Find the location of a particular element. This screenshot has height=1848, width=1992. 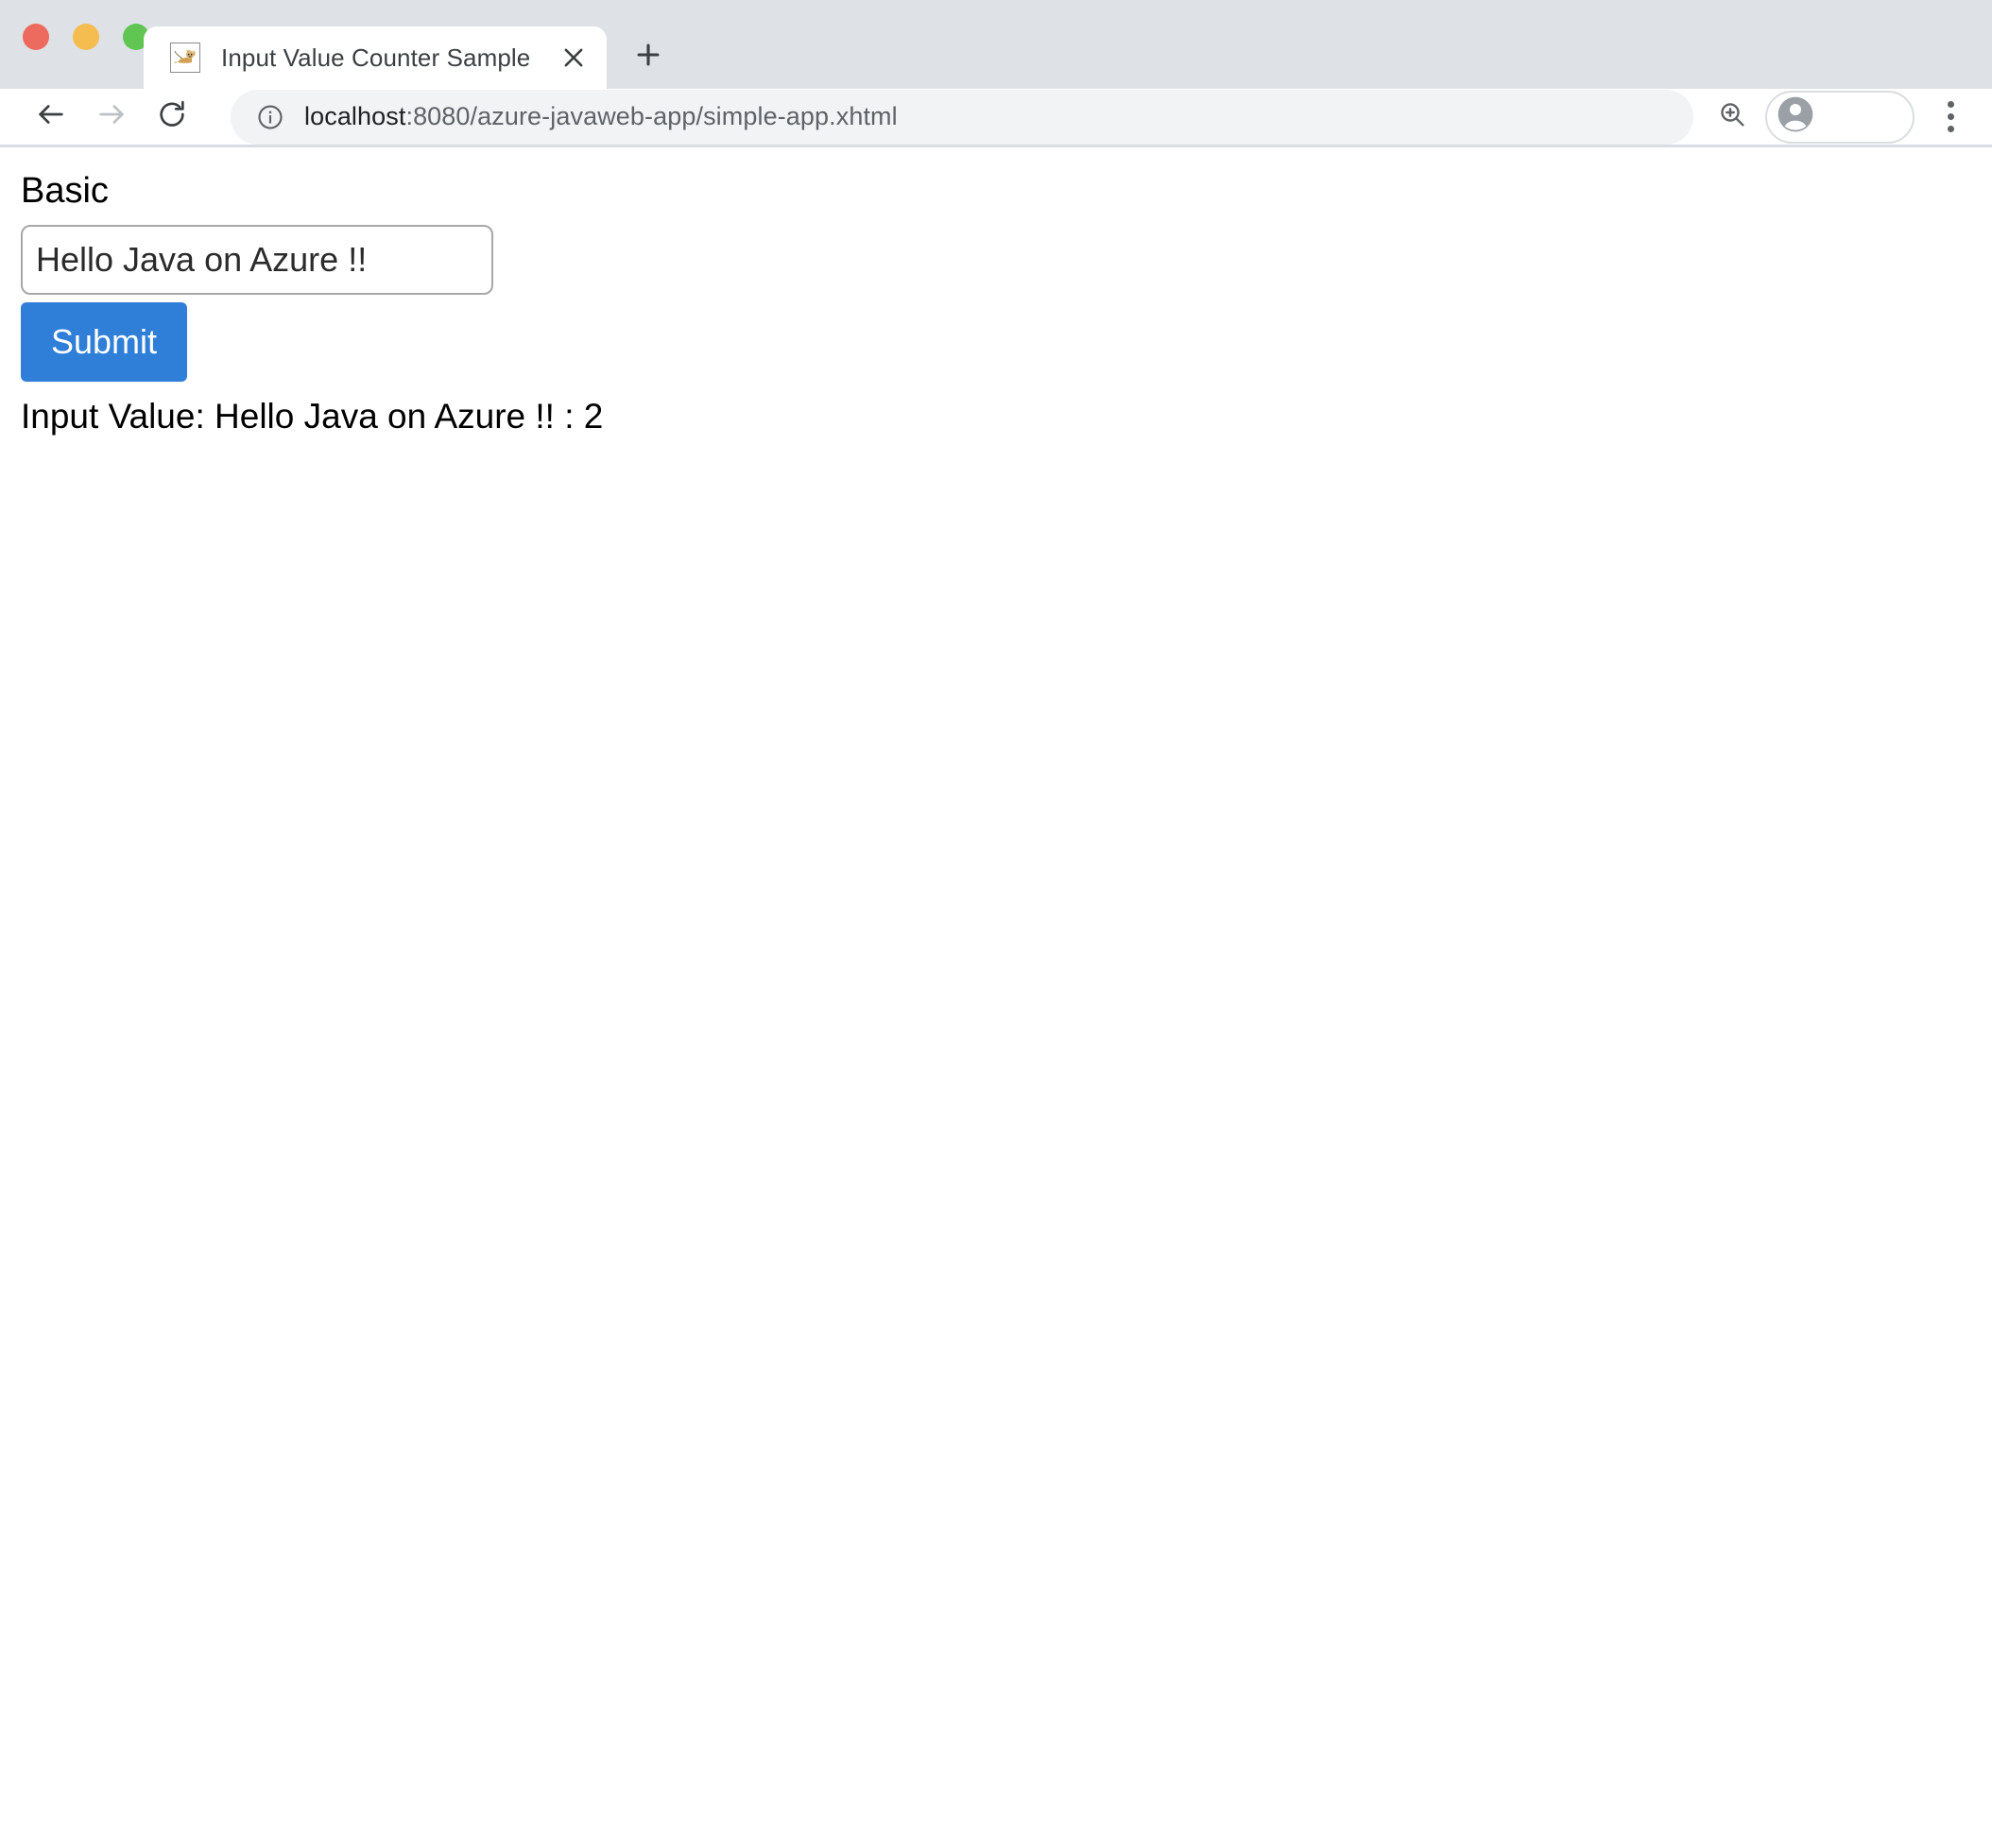

info-circle-icon is located at coordinates (270, 117).